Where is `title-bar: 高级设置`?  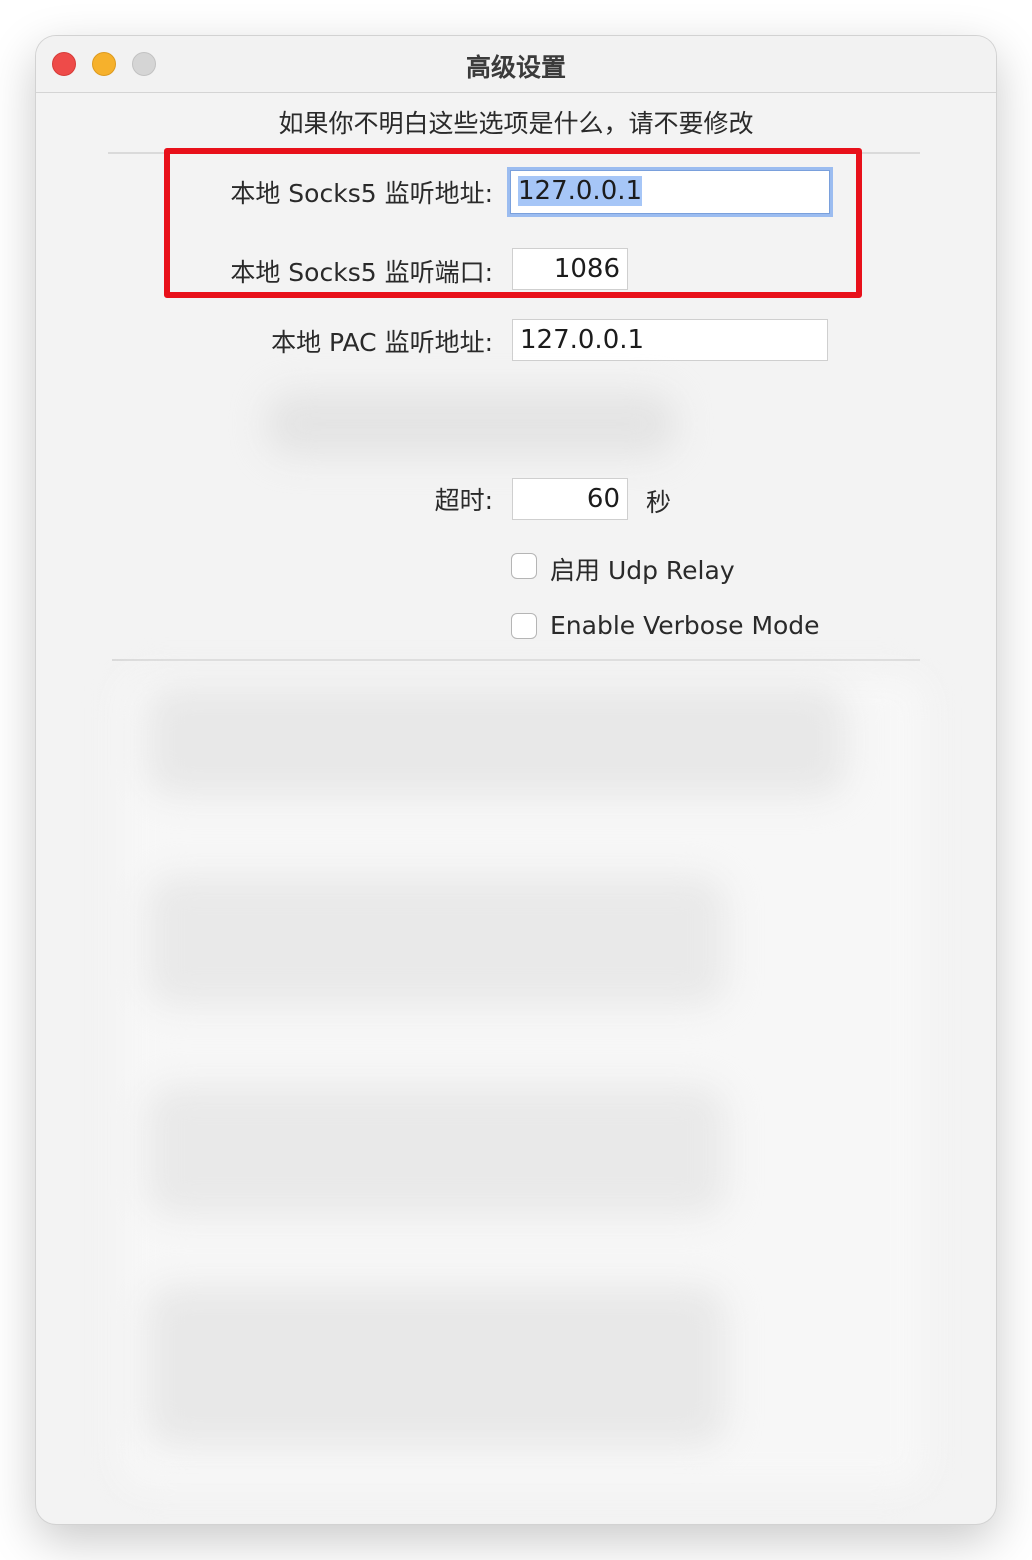 title-bar: 高级设置 is located at coordinates (516, 64).